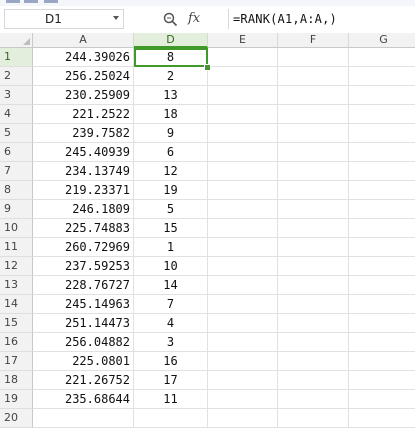 The height and width of the screenshot is (428, 415). Describe the element at coordinates (171, 171) in the screenshot. I see `cell-d7: 12` at that location.